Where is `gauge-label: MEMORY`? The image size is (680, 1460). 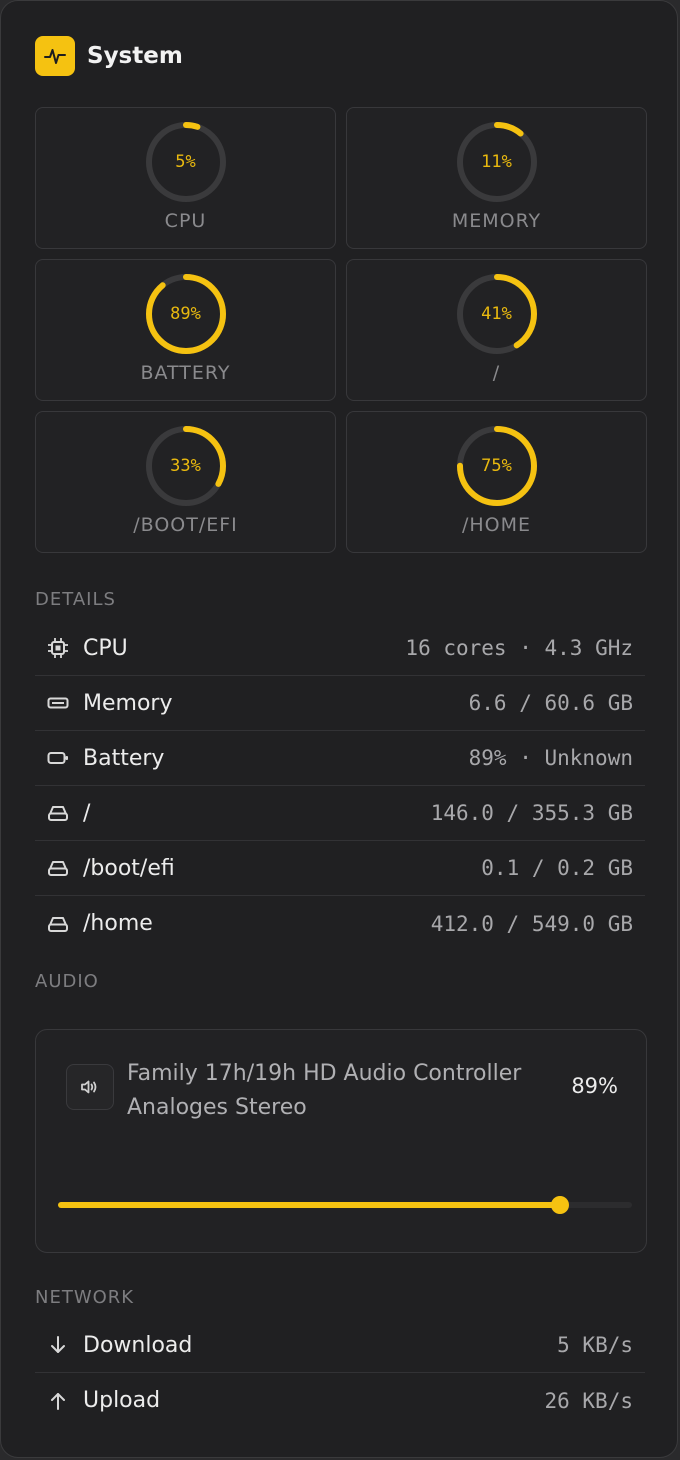 gauge-label: MEMORY is located at coordinates (496, 221).